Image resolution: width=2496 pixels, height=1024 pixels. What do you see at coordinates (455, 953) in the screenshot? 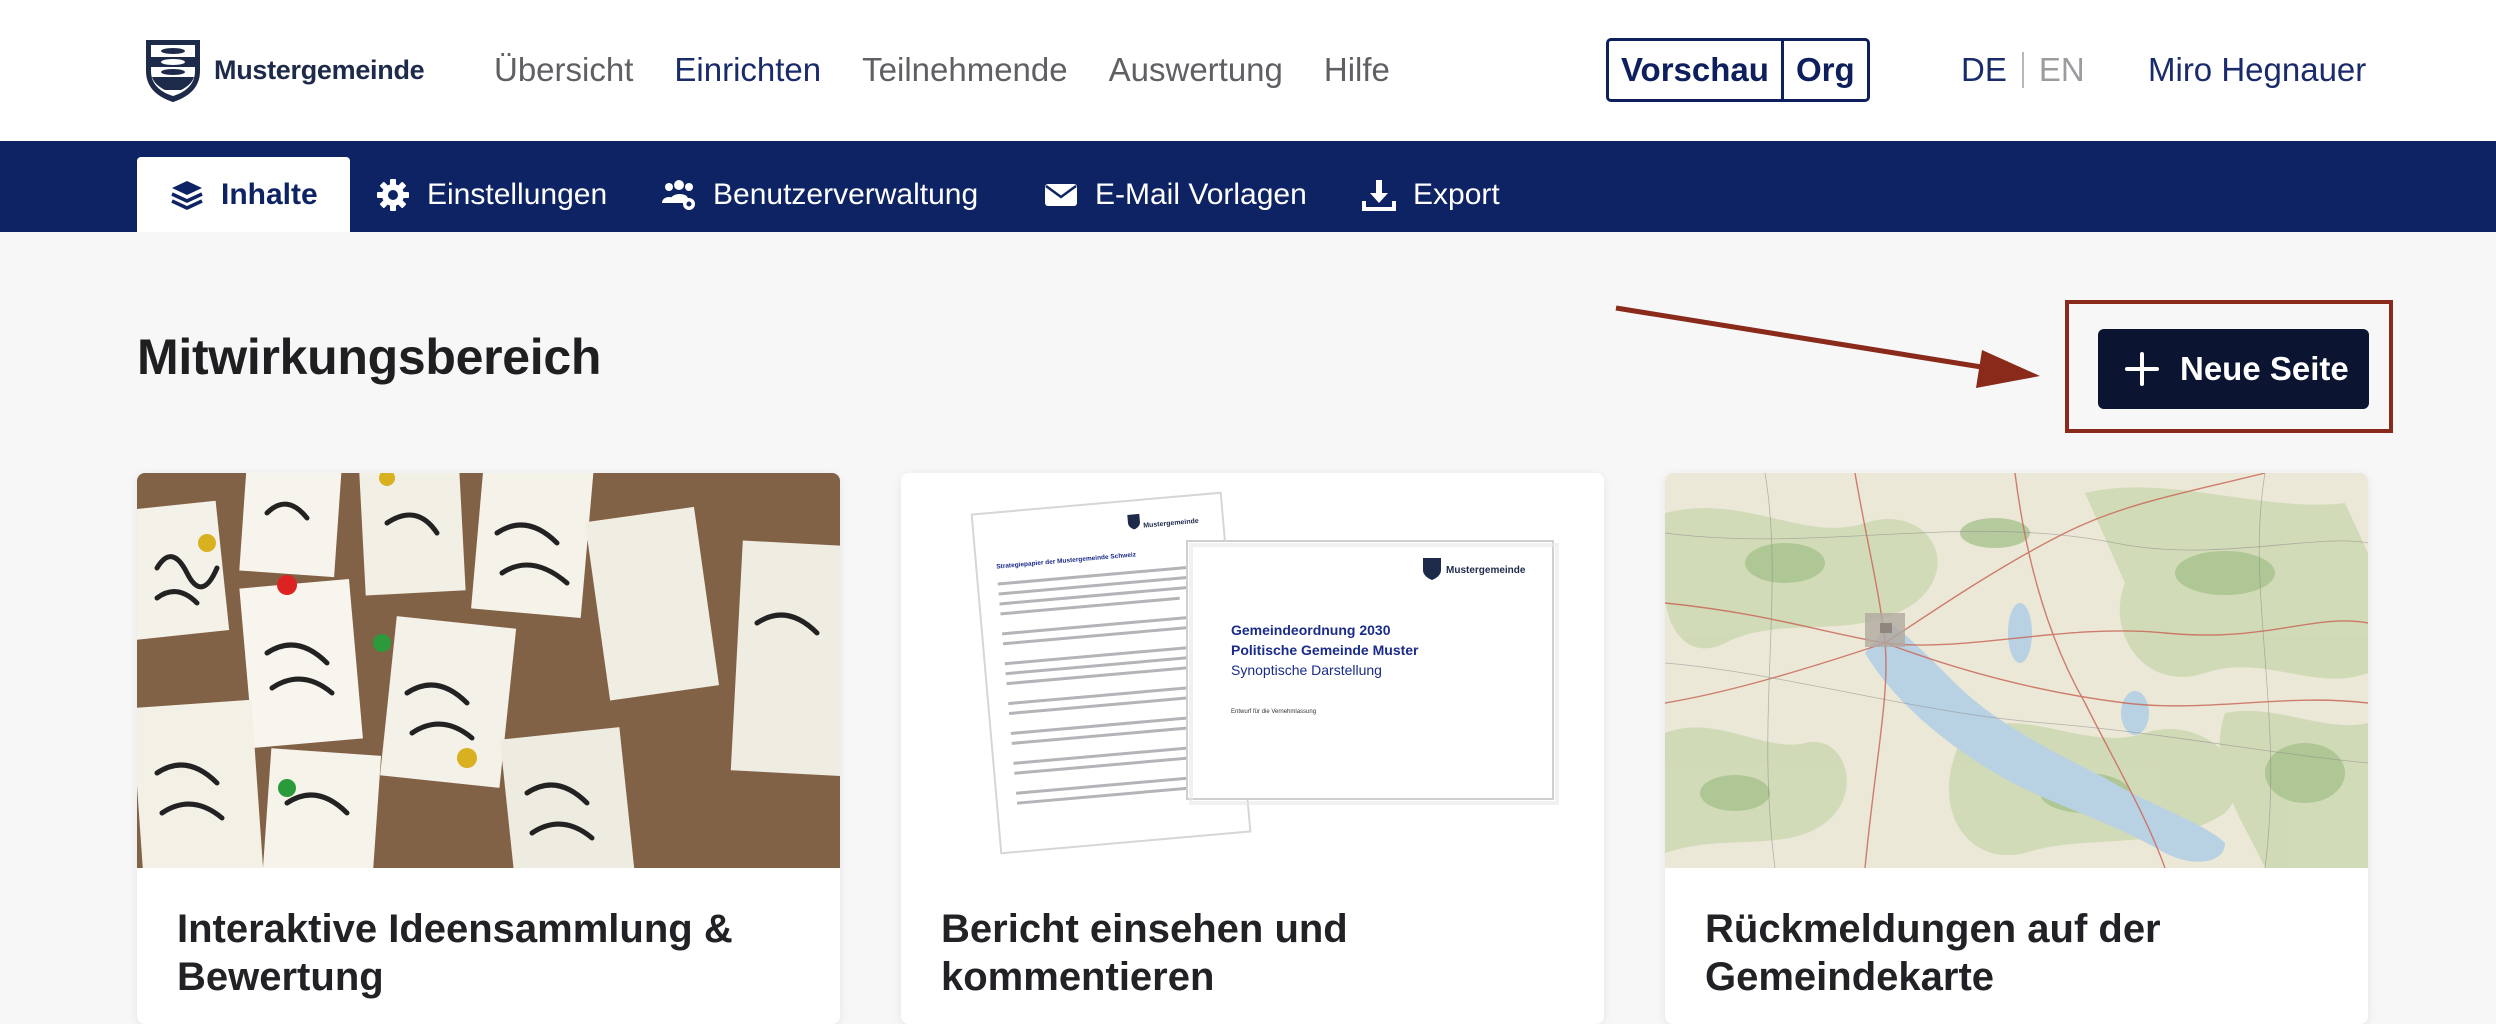
I see `card-title: Interaktive Ideensammlung & Bewertung` at bounding box center [455, 953].